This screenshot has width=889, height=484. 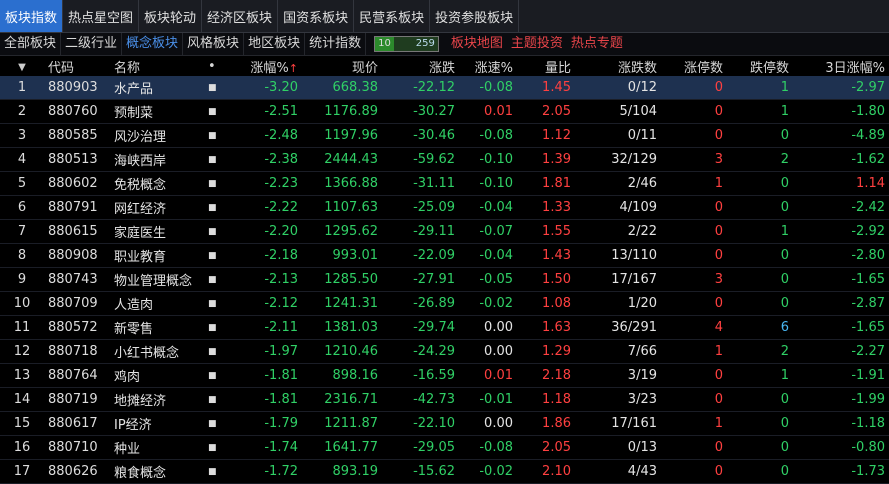 What do you see at coordinates (642, 183) in the screenshot?
I see `row-up-down-count: 2/46` at bounding box center [642, 183].